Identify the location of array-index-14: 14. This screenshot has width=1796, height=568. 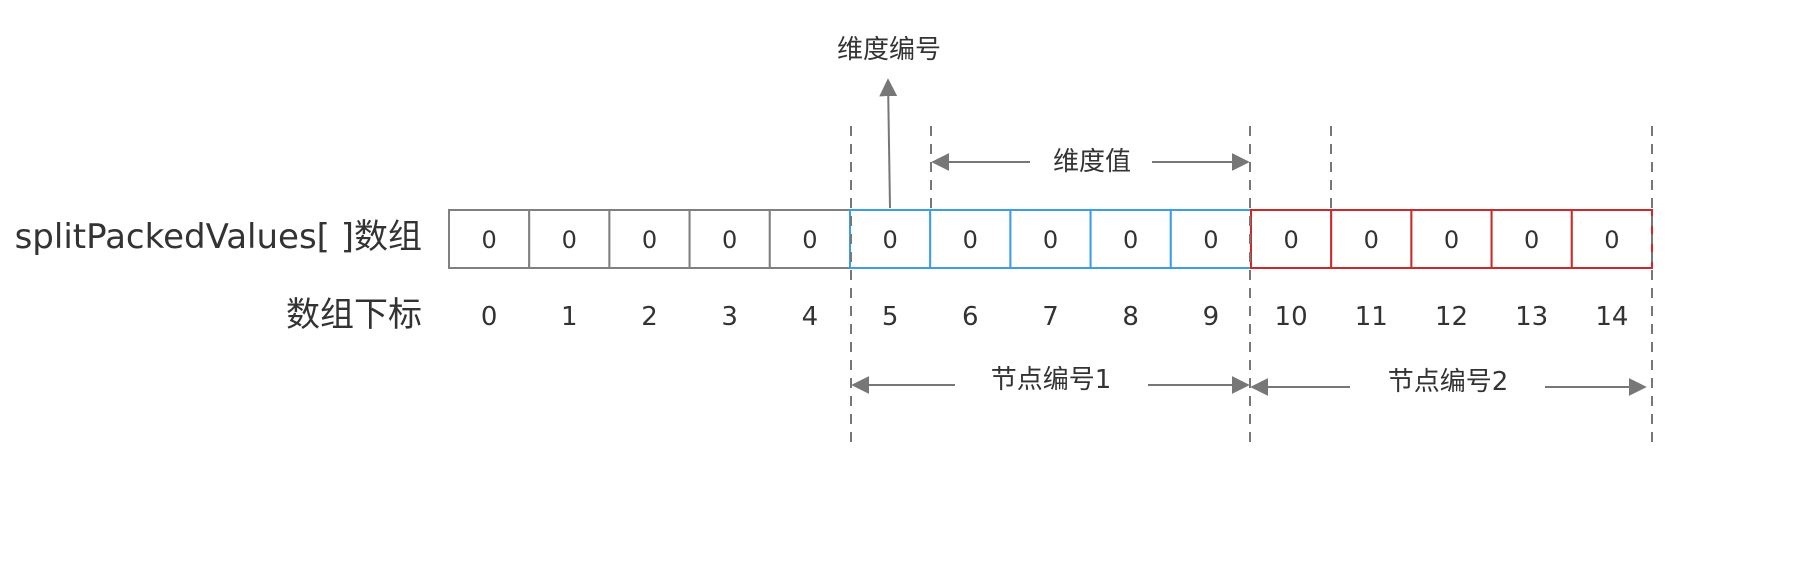
(1611, 317).